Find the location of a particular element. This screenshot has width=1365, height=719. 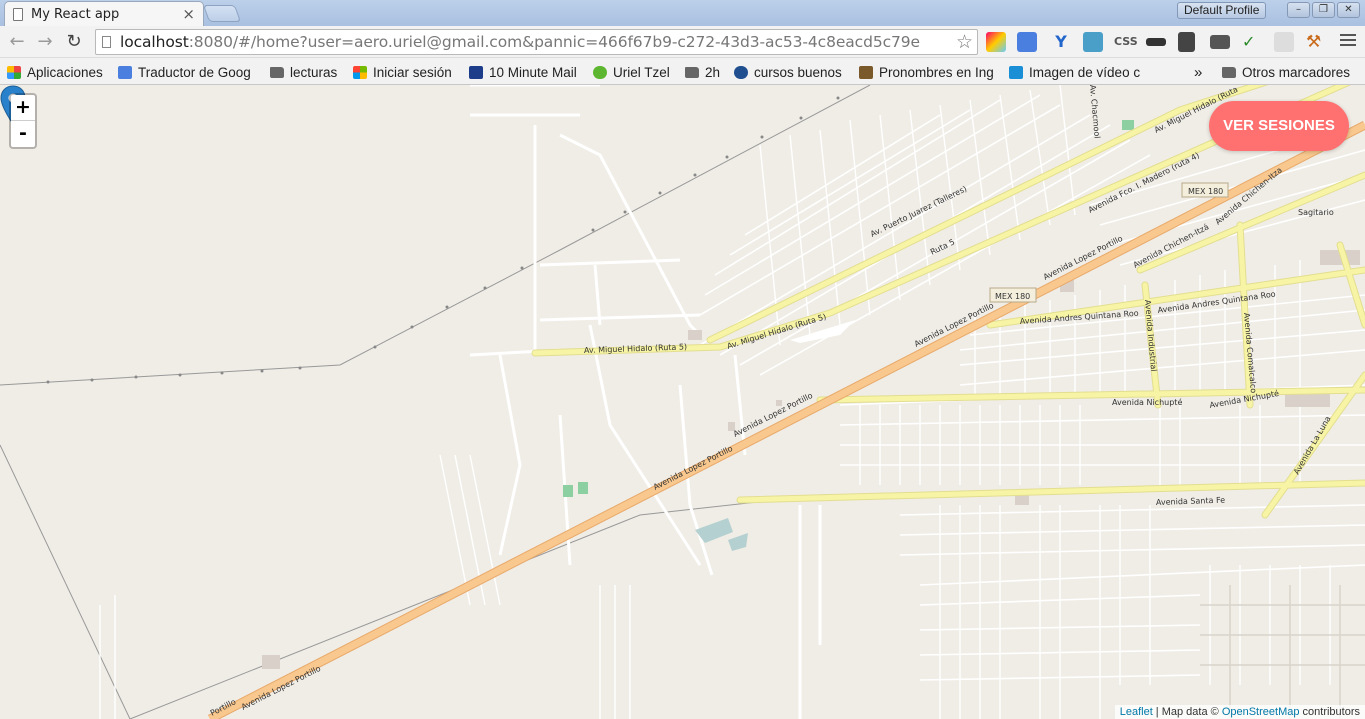

zoom-control: + - is located at coordinates (23, 121).